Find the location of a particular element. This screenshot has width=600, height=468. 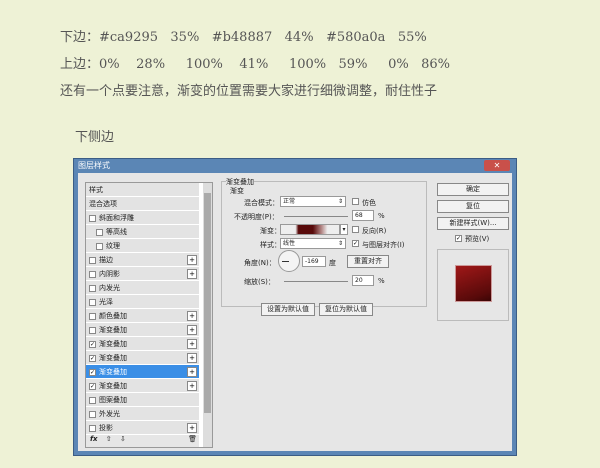

gradient-picker is located at coordinates (310, 229).